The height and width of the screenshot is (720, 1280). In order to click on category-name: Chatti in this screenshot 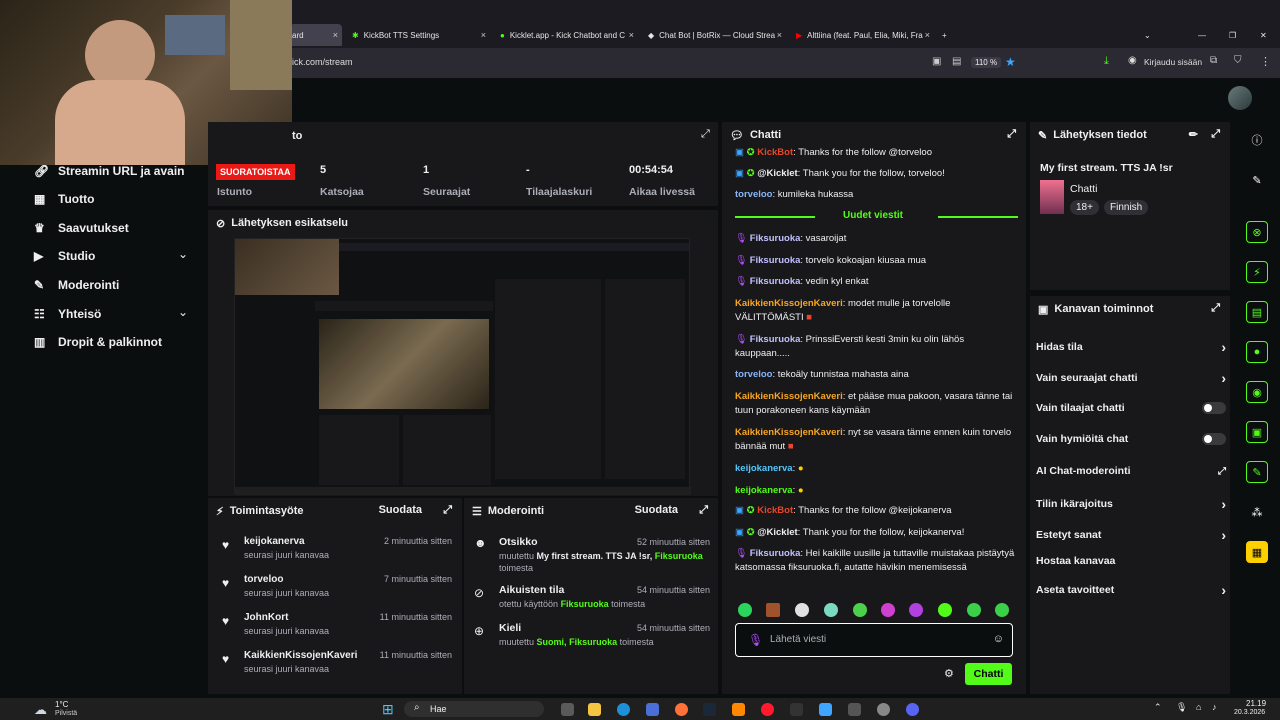, I will do `click(1083, 189)`.